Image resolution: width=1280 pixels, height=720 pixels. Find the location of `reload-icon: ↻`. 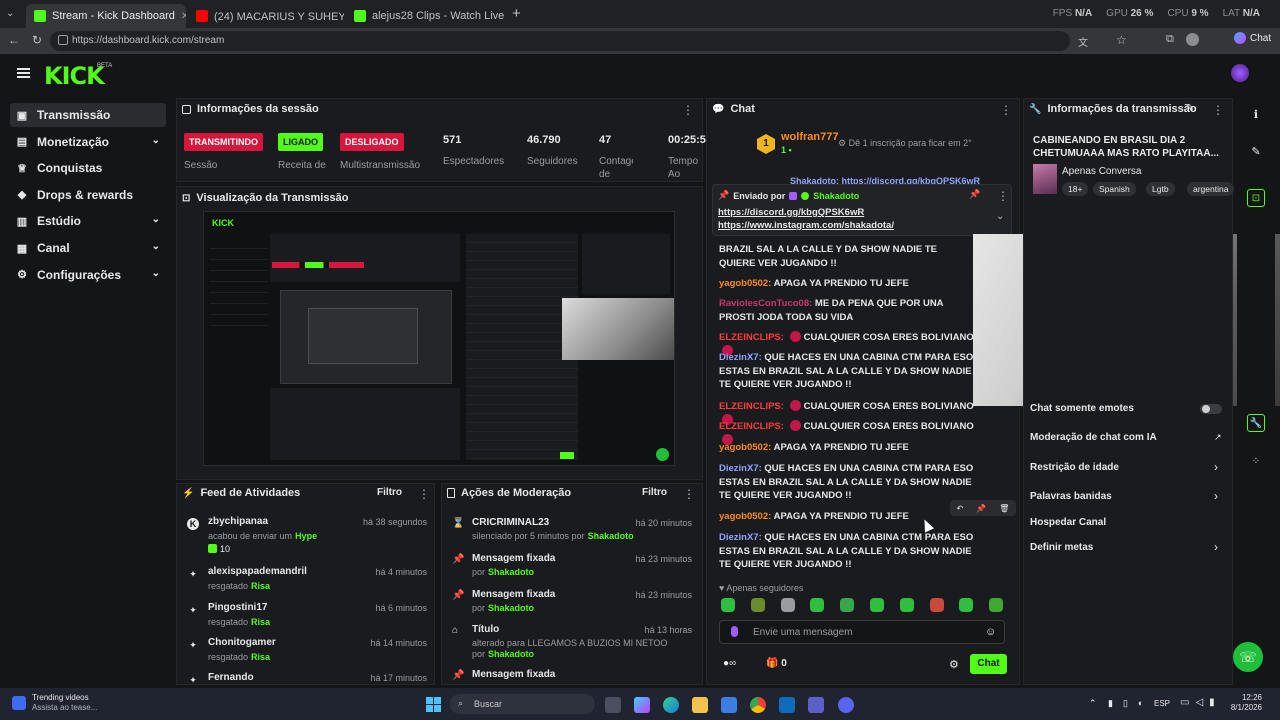

reload-icon: ↻ is located at coordinates (37, 40).